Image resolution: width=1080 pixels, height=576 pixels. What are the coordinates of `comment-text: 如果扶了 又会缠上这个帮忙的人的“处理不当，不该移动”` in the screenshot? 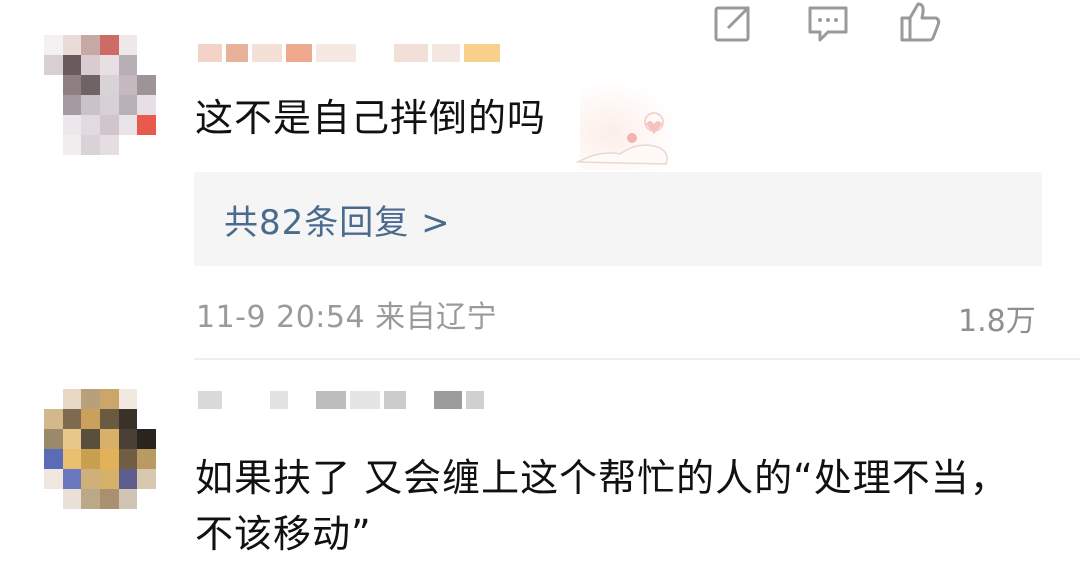 It's located at (602, 506).